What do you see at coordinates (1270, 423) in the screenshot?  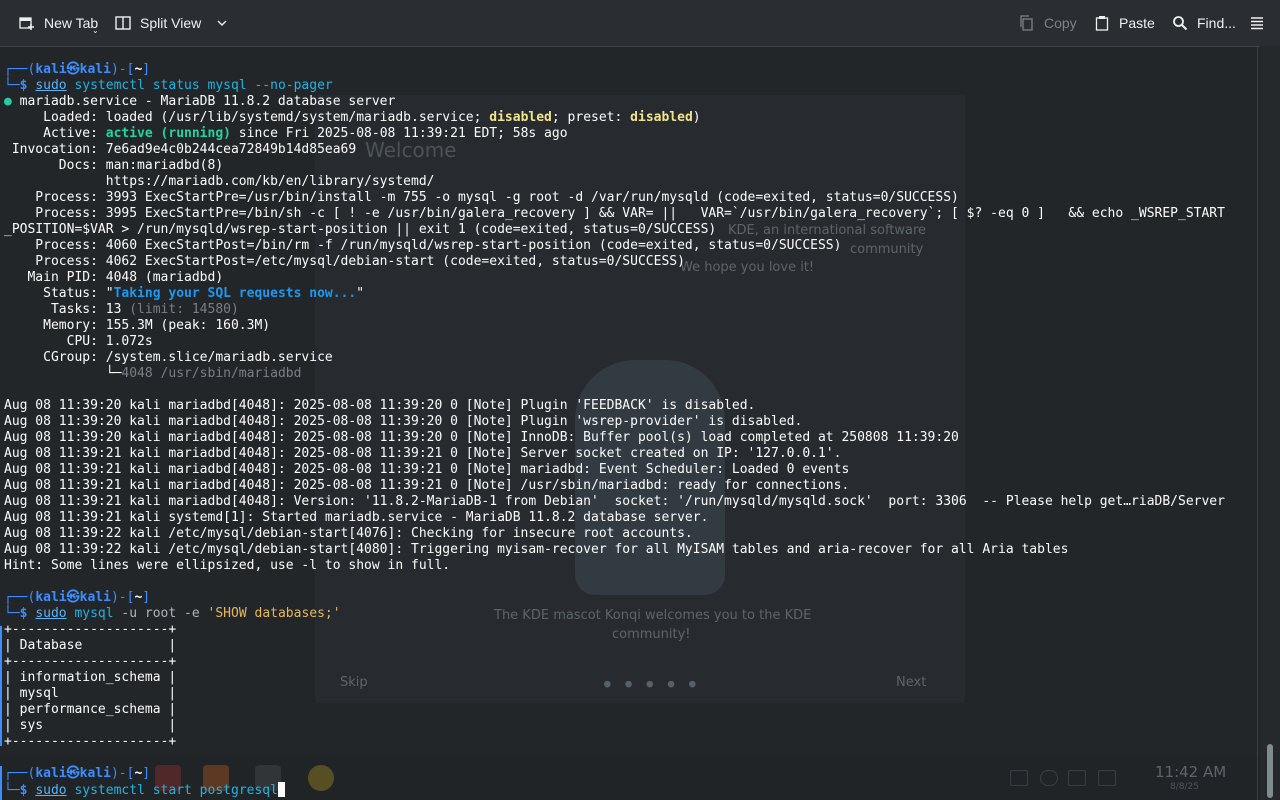 I see `terminal-scrollbar` at bounding box center [1270, 423].